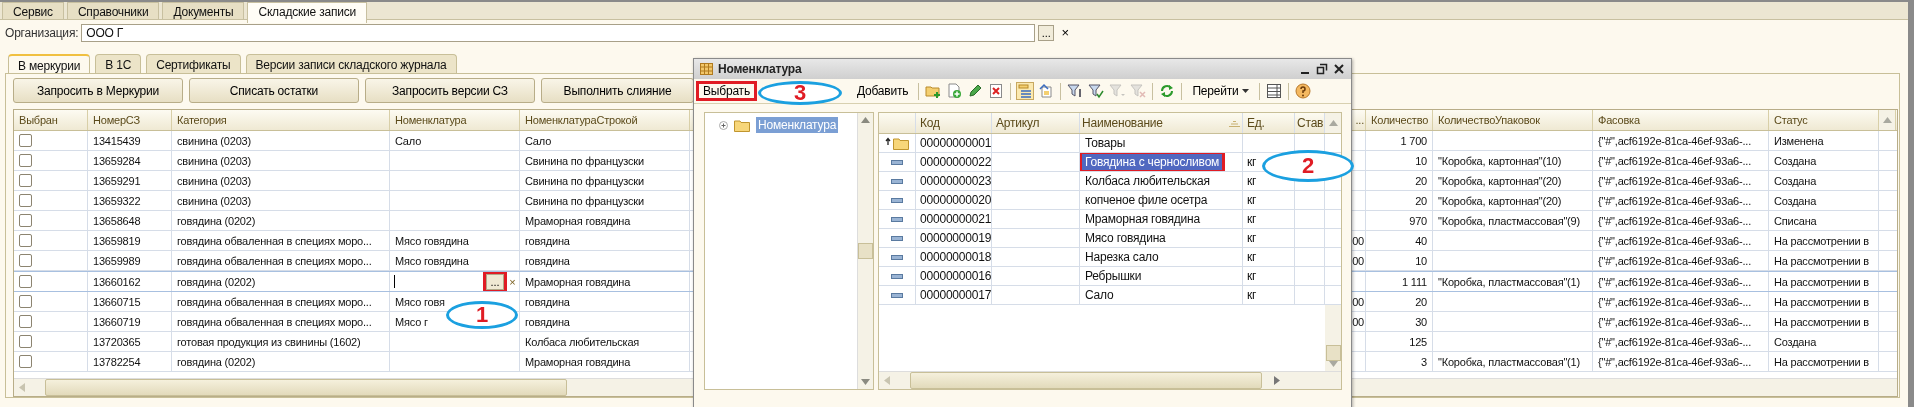 The height and width of the screenshot is (407, 1914). What do you see at coordinates (51, 120) in the screenshot?
I see `column-header: Выбран` at bounding box center [51, 120].